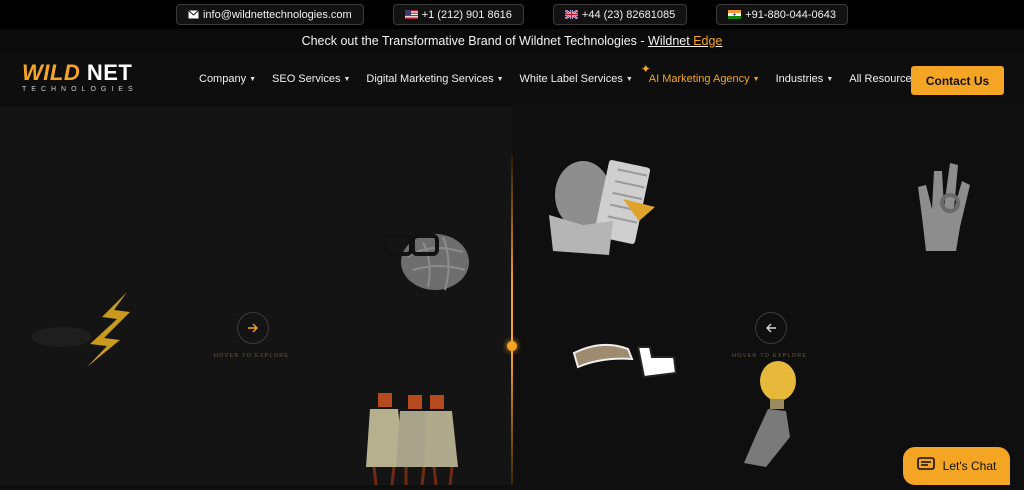 The image size is (1024, 490). What do you see at coordinates (770, 415) in the screenshot?
I see `lightbulb-hand-art` at bounding box center [770, 415].